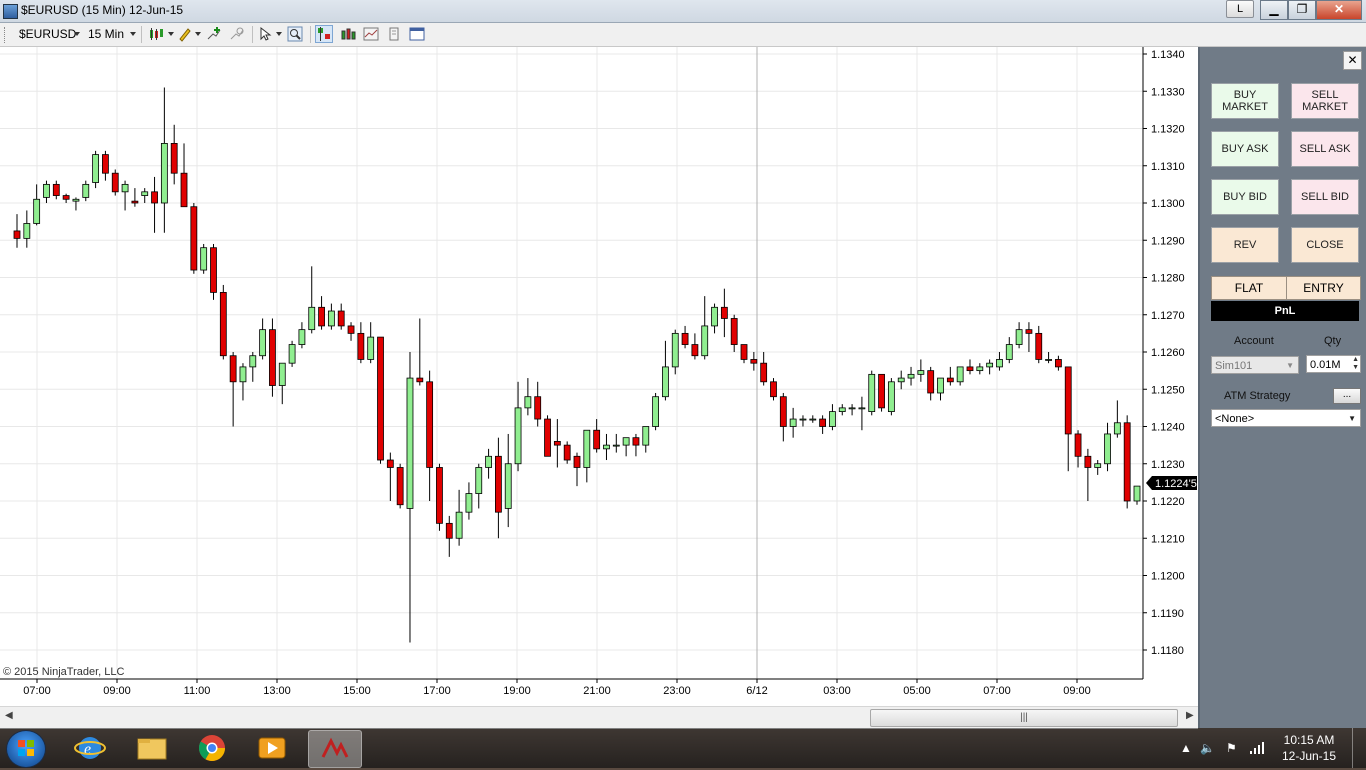  I want to click on x-tick-label: 11:00, so click(197, 691).